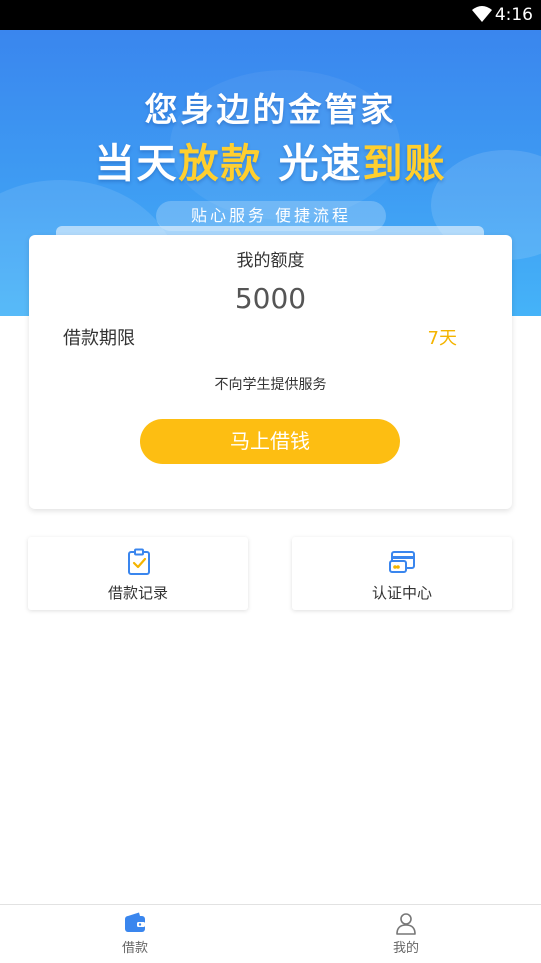 Image resolution: width=541 pixels, height=963 pixels. What do you see at coordinates (270, 298) in the screenshot?
I see `quota-amount: 5000` at bounding box center [270, 298].